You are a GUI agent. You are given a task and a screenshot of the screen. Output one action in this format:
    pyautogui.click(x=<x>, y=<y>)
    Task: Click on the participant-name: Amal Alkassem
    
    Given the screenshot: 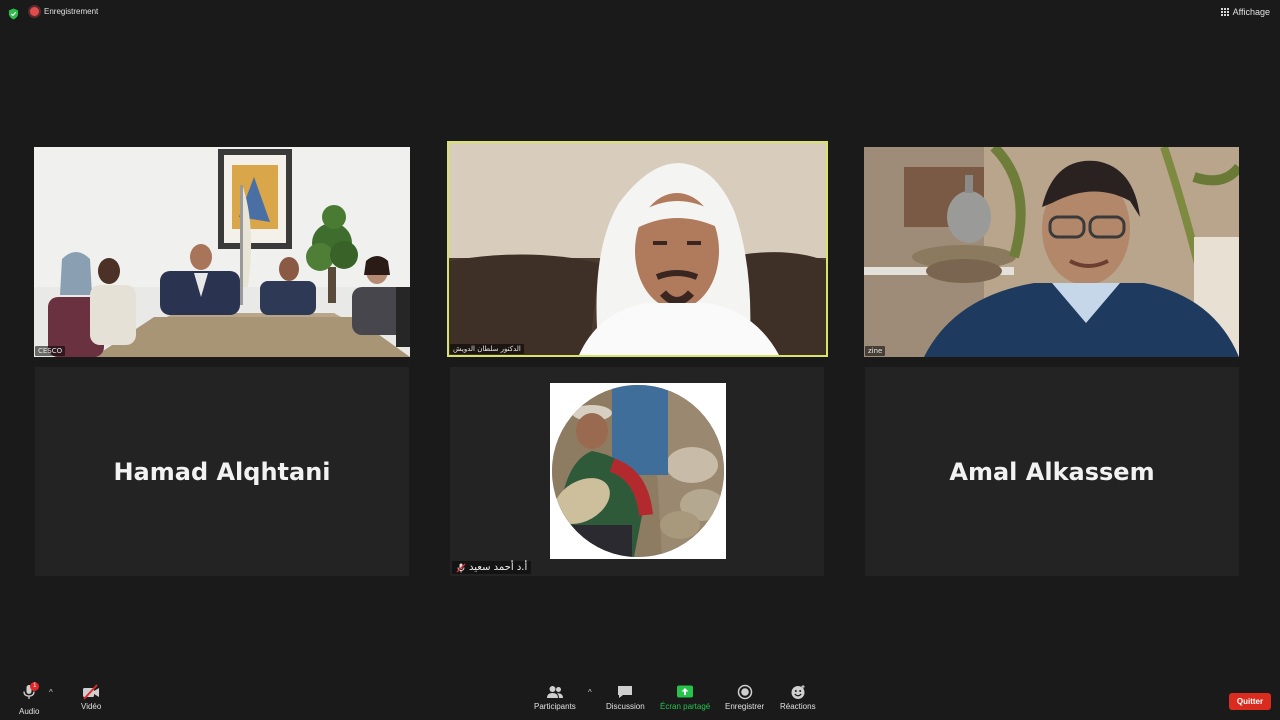 What is the action you would take?
    pyautogui.click(x=1052, y=471)
    